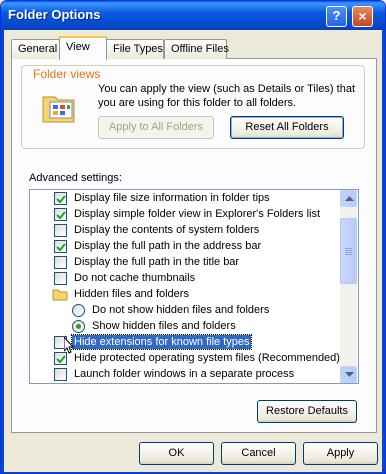  Describe the element at coordinates (185, 326) in the screenshot. I see `list-item: Show hidden files and folders` at that location.